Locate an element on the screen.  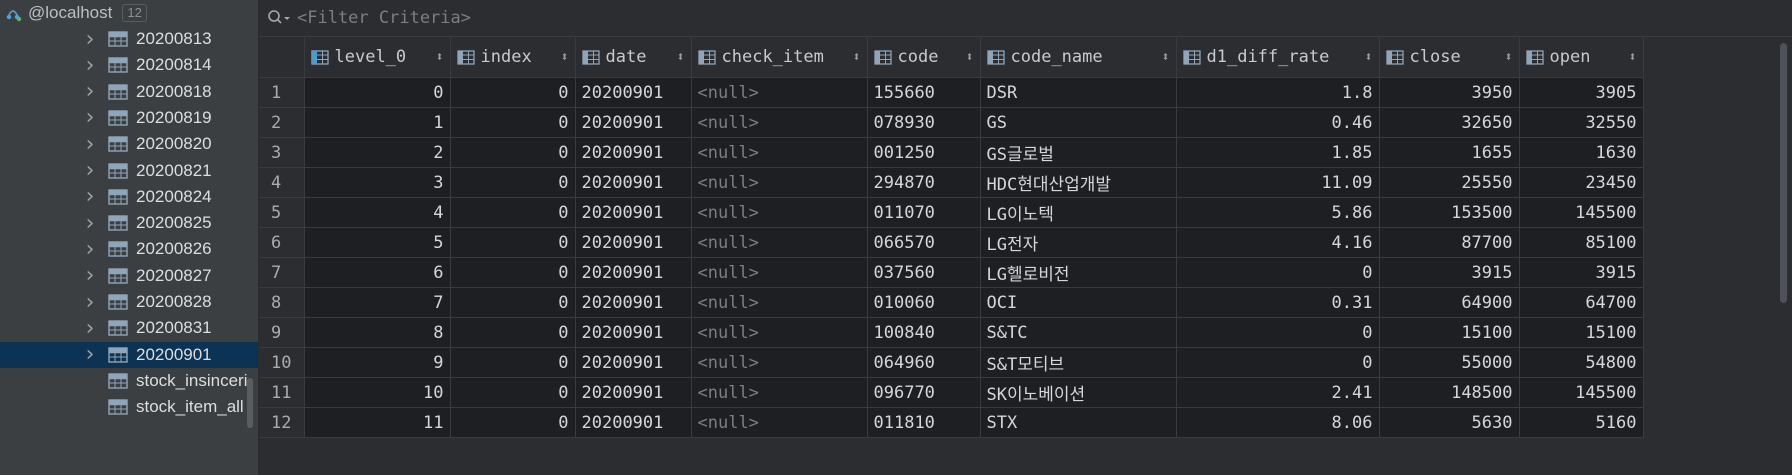
cell-d1_diff_rate: 11.09 is located at coordinates (1278, 182).